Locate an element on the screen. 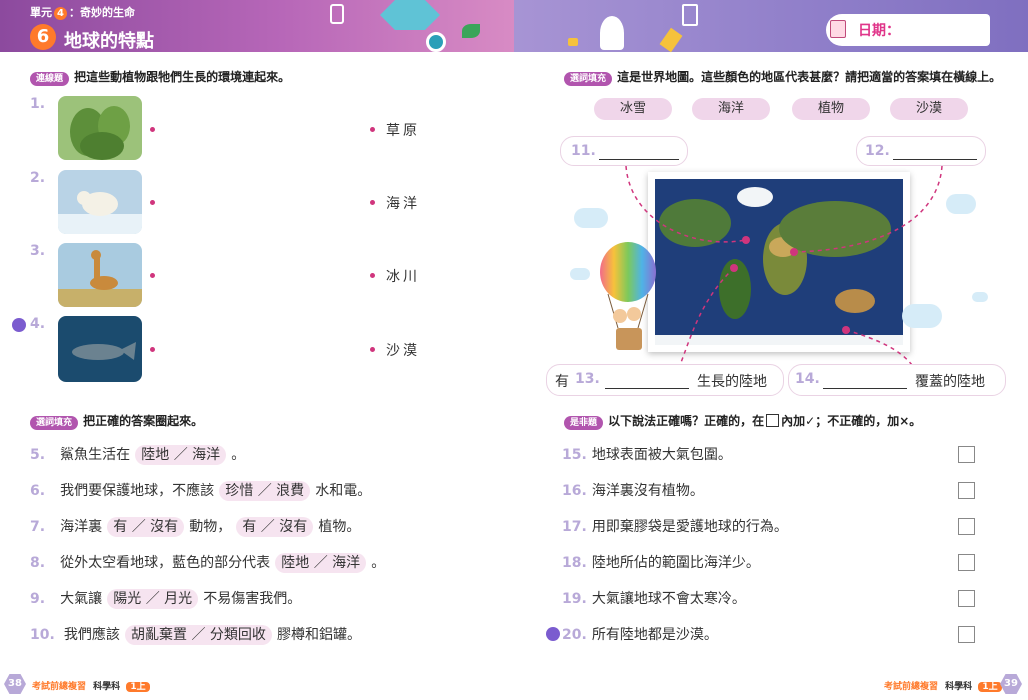 This screenshot has height=700, width=1028. planet-icon is located at coordinates (436, 42).